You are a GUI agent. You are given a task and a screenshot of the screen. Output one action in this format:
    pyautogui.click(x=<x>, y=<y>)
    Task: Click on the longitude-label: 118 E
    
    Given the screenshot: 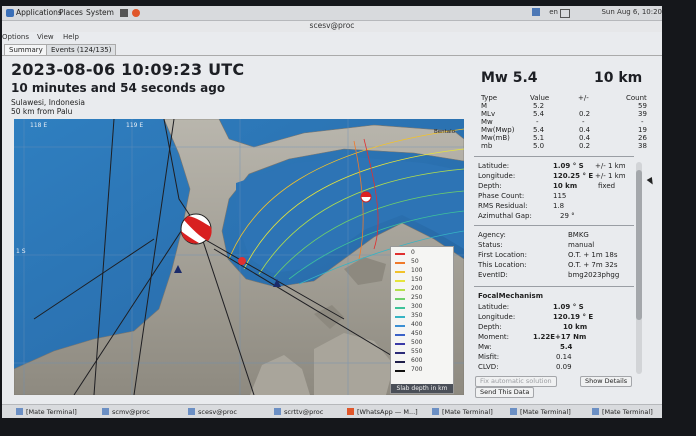 What is the action you would take?
    pyautogui.click(x=38, y=125)
    